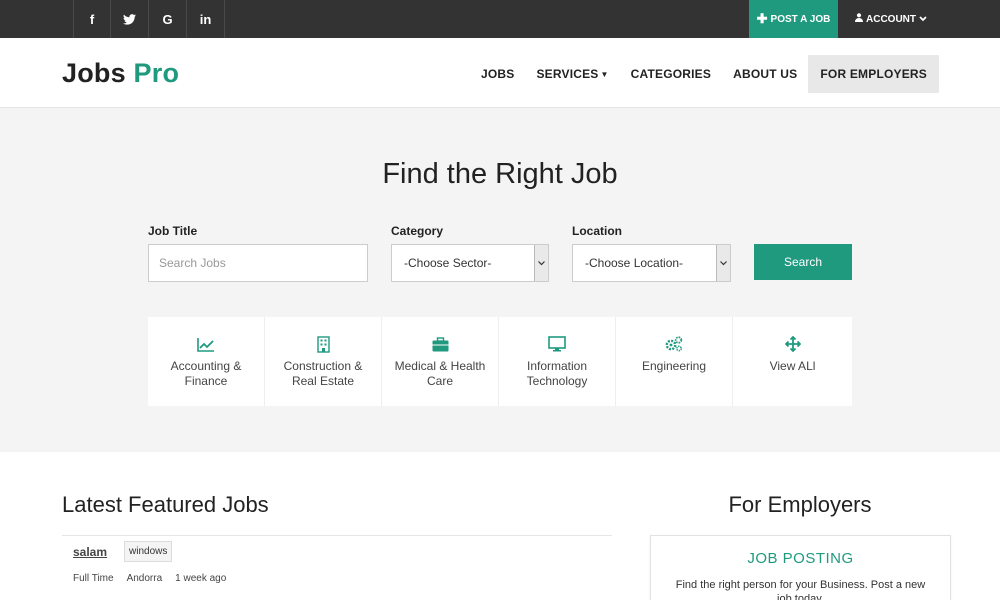 This screenshot has height=600, width=1000. I want to click on account-label: ACCOUNT, so click(891, 19).